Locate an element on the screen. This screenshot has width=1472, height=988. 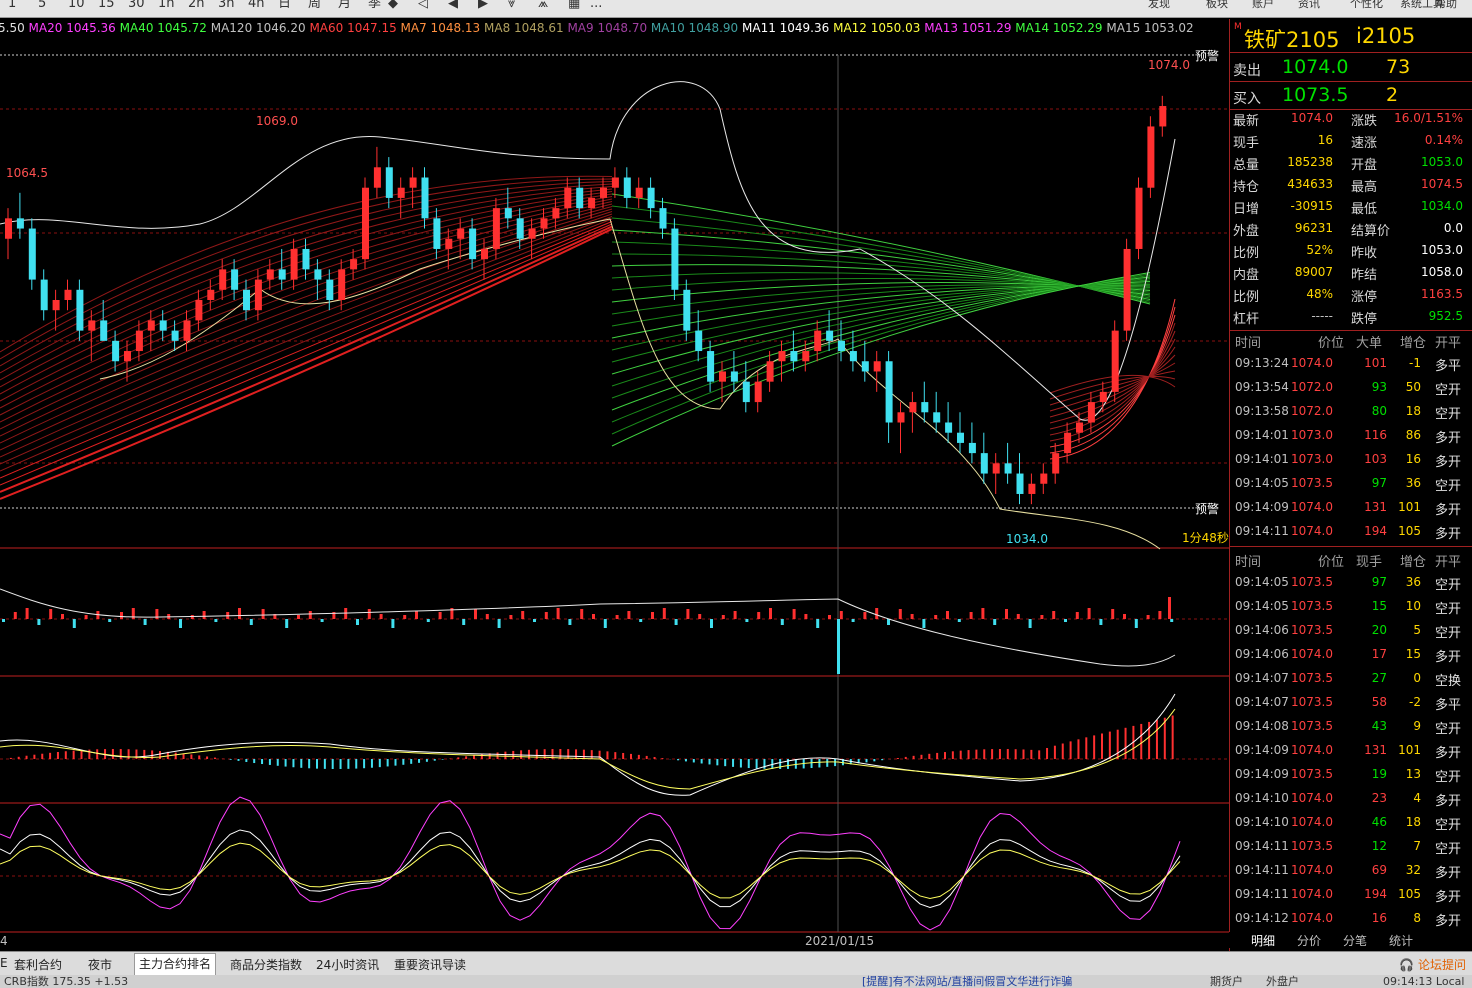
menu-item-0: 发现 is located at coordinates (1159, 5).